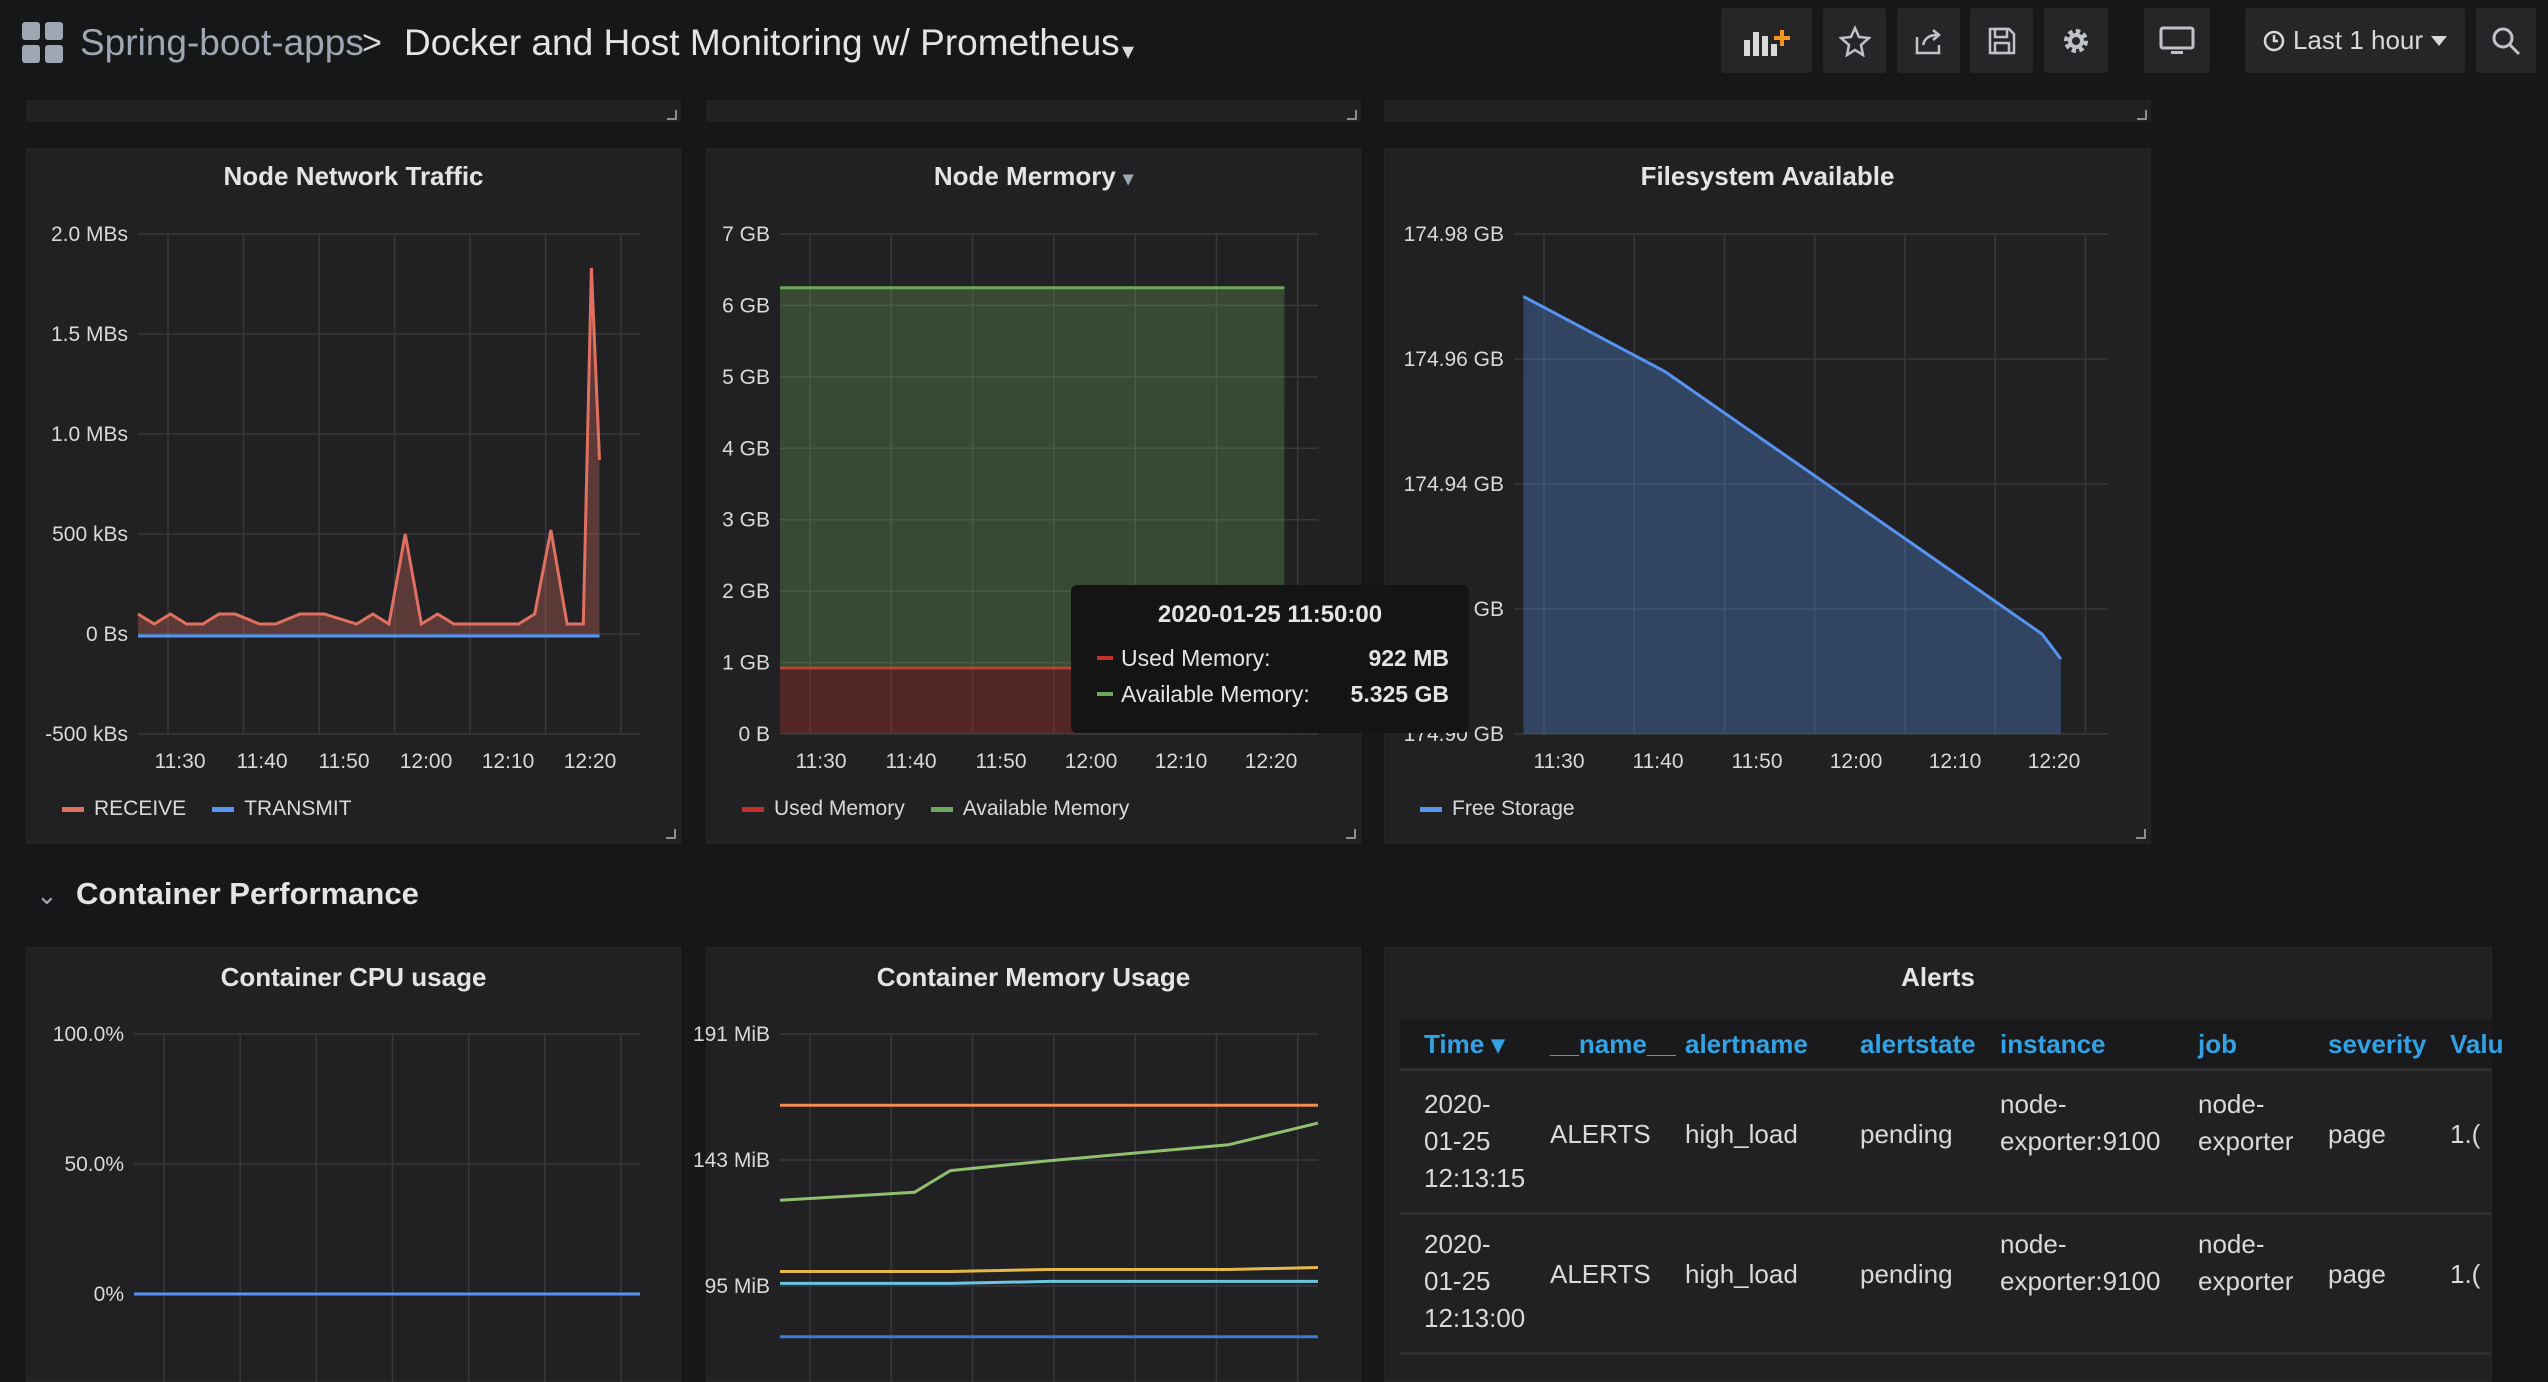 The width and height of the screenshot is (2548, 1382). I want to click on tooltip-value: 5.325 GB, so click(1399, 693).